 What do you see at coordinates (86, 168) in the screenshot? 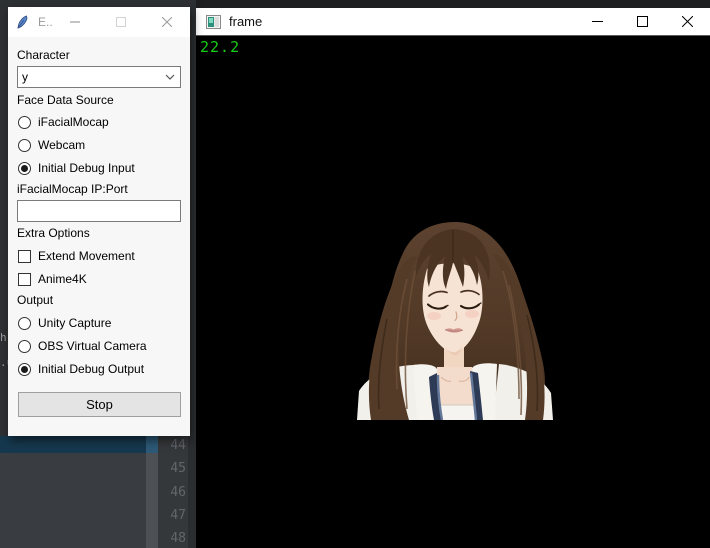
I see `radio-label: Initial Debug Input` at bounding box center [86, 168].